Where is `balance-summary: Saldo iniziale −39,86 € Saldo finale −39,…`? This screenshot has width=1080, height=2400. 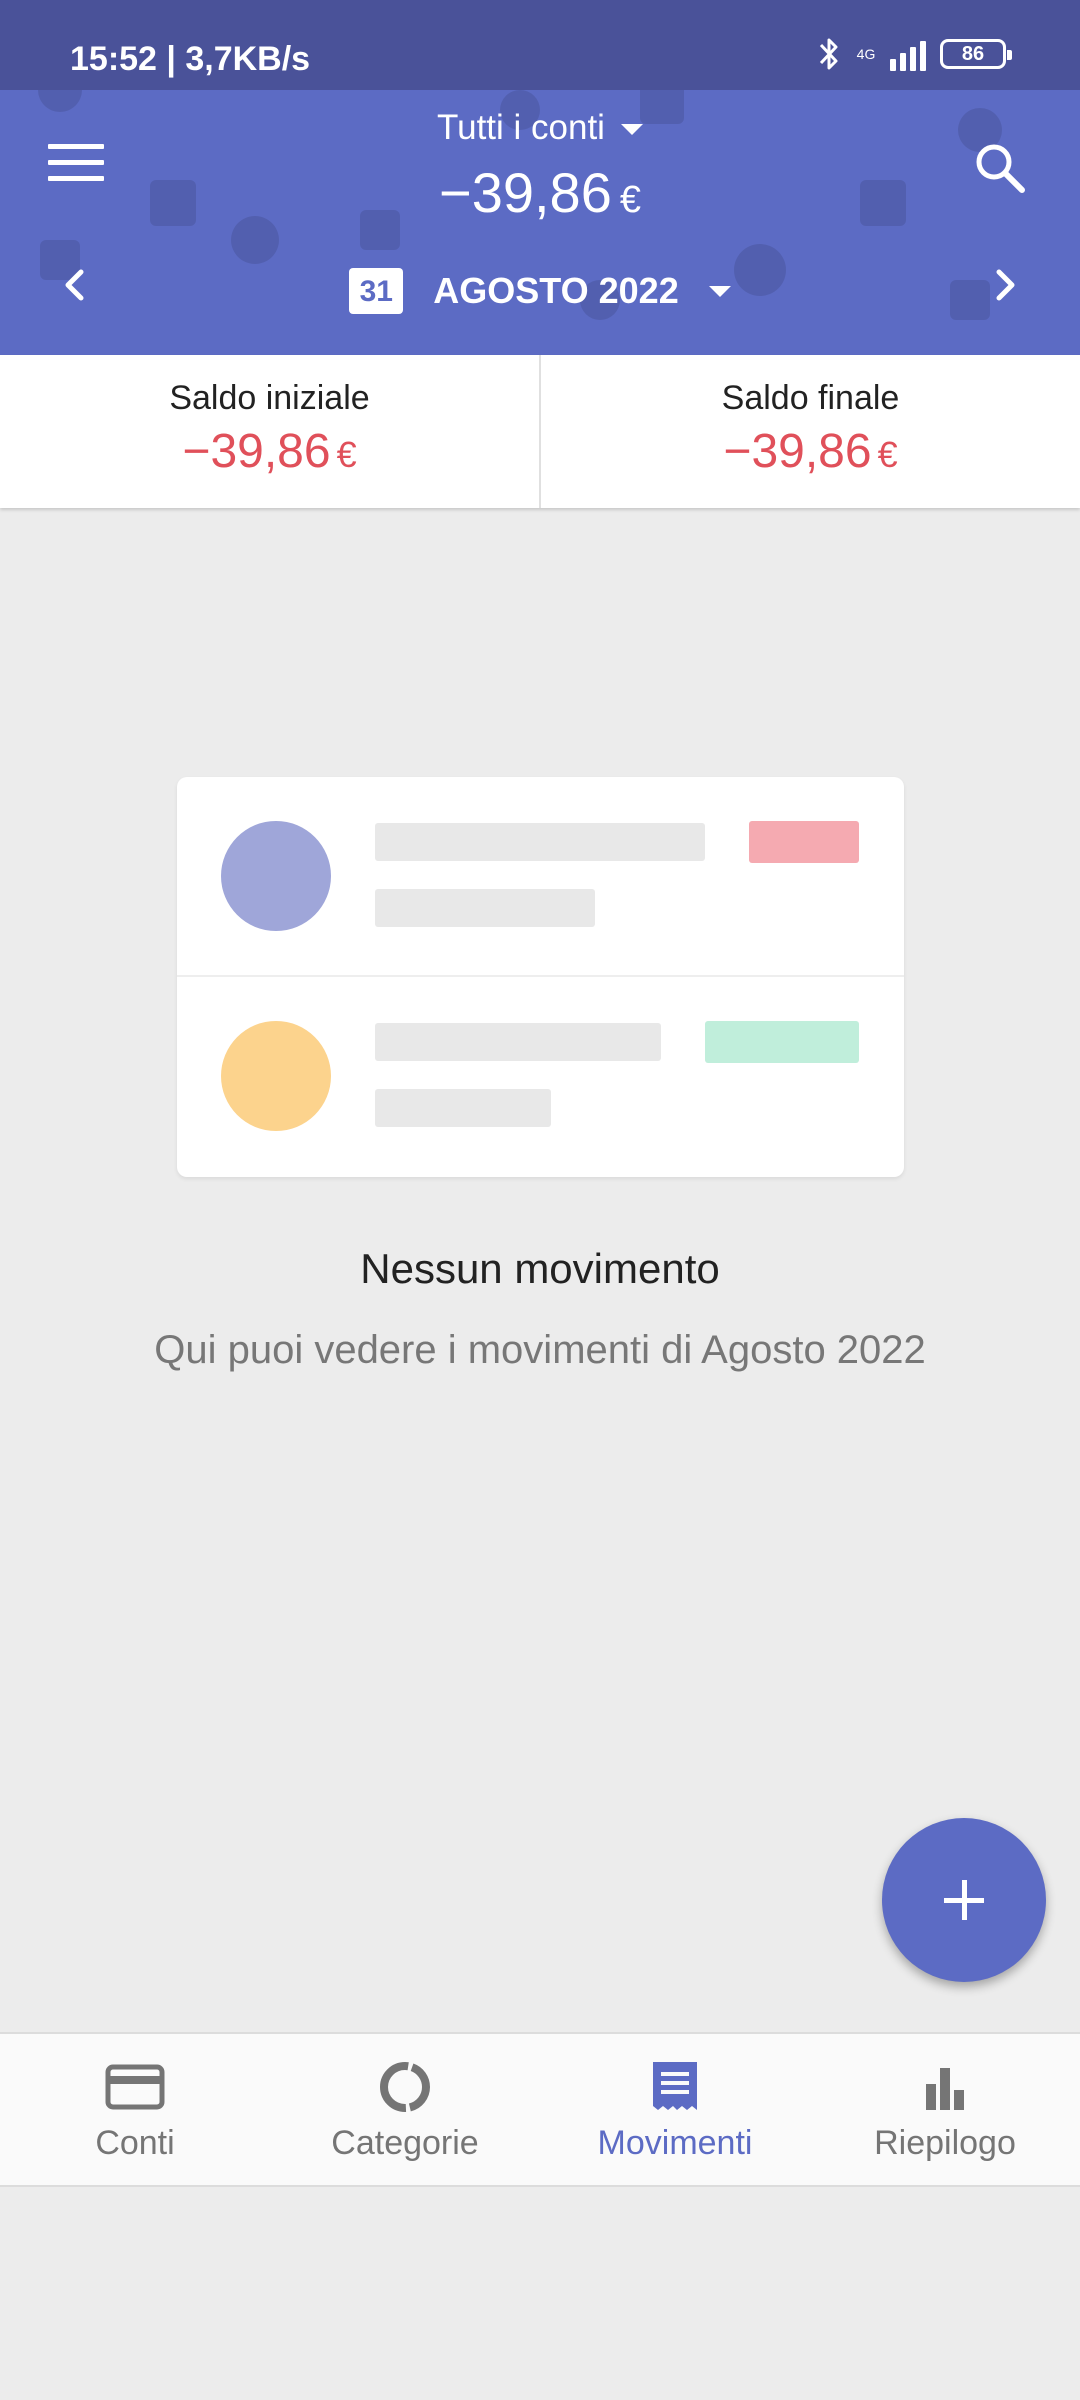 balance-summary: Saldo iniziale −39,86 € Saldo finale −39,… is located at coordinates (540, 431).